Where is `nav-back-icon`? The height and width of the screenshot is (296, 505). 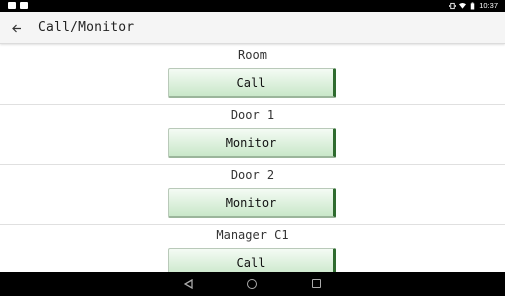 nav-back-icon is located at coordinates (188, 284).